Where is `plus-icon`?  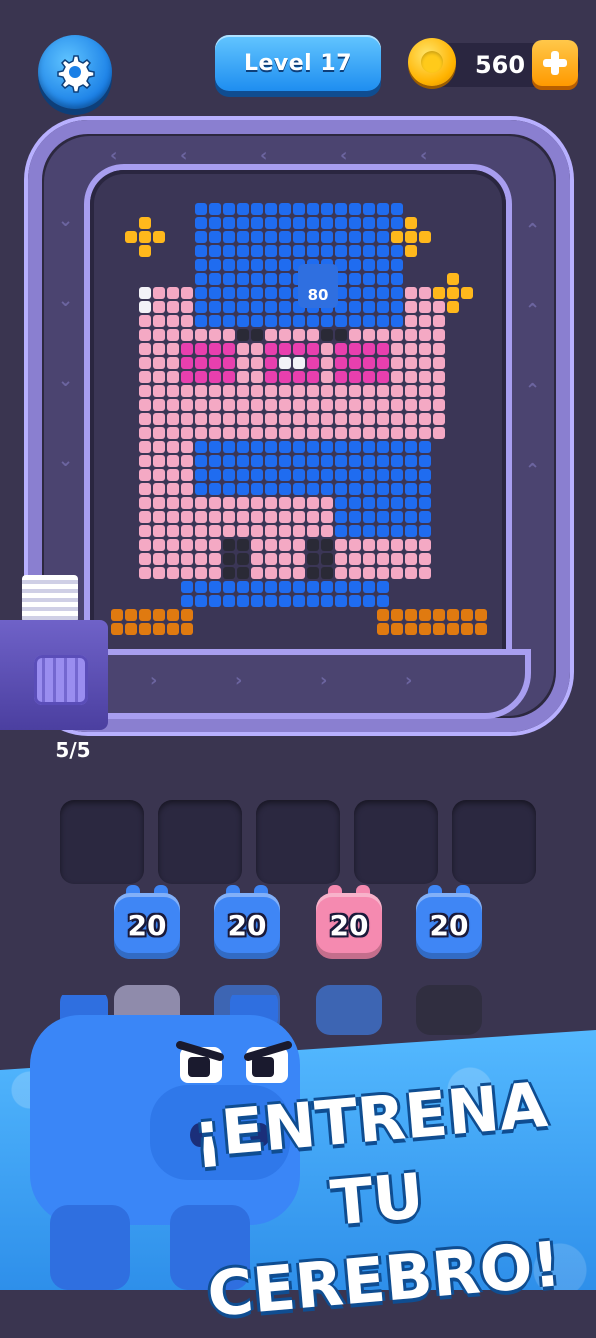 plus-icon is located at coordinates (555, 63).